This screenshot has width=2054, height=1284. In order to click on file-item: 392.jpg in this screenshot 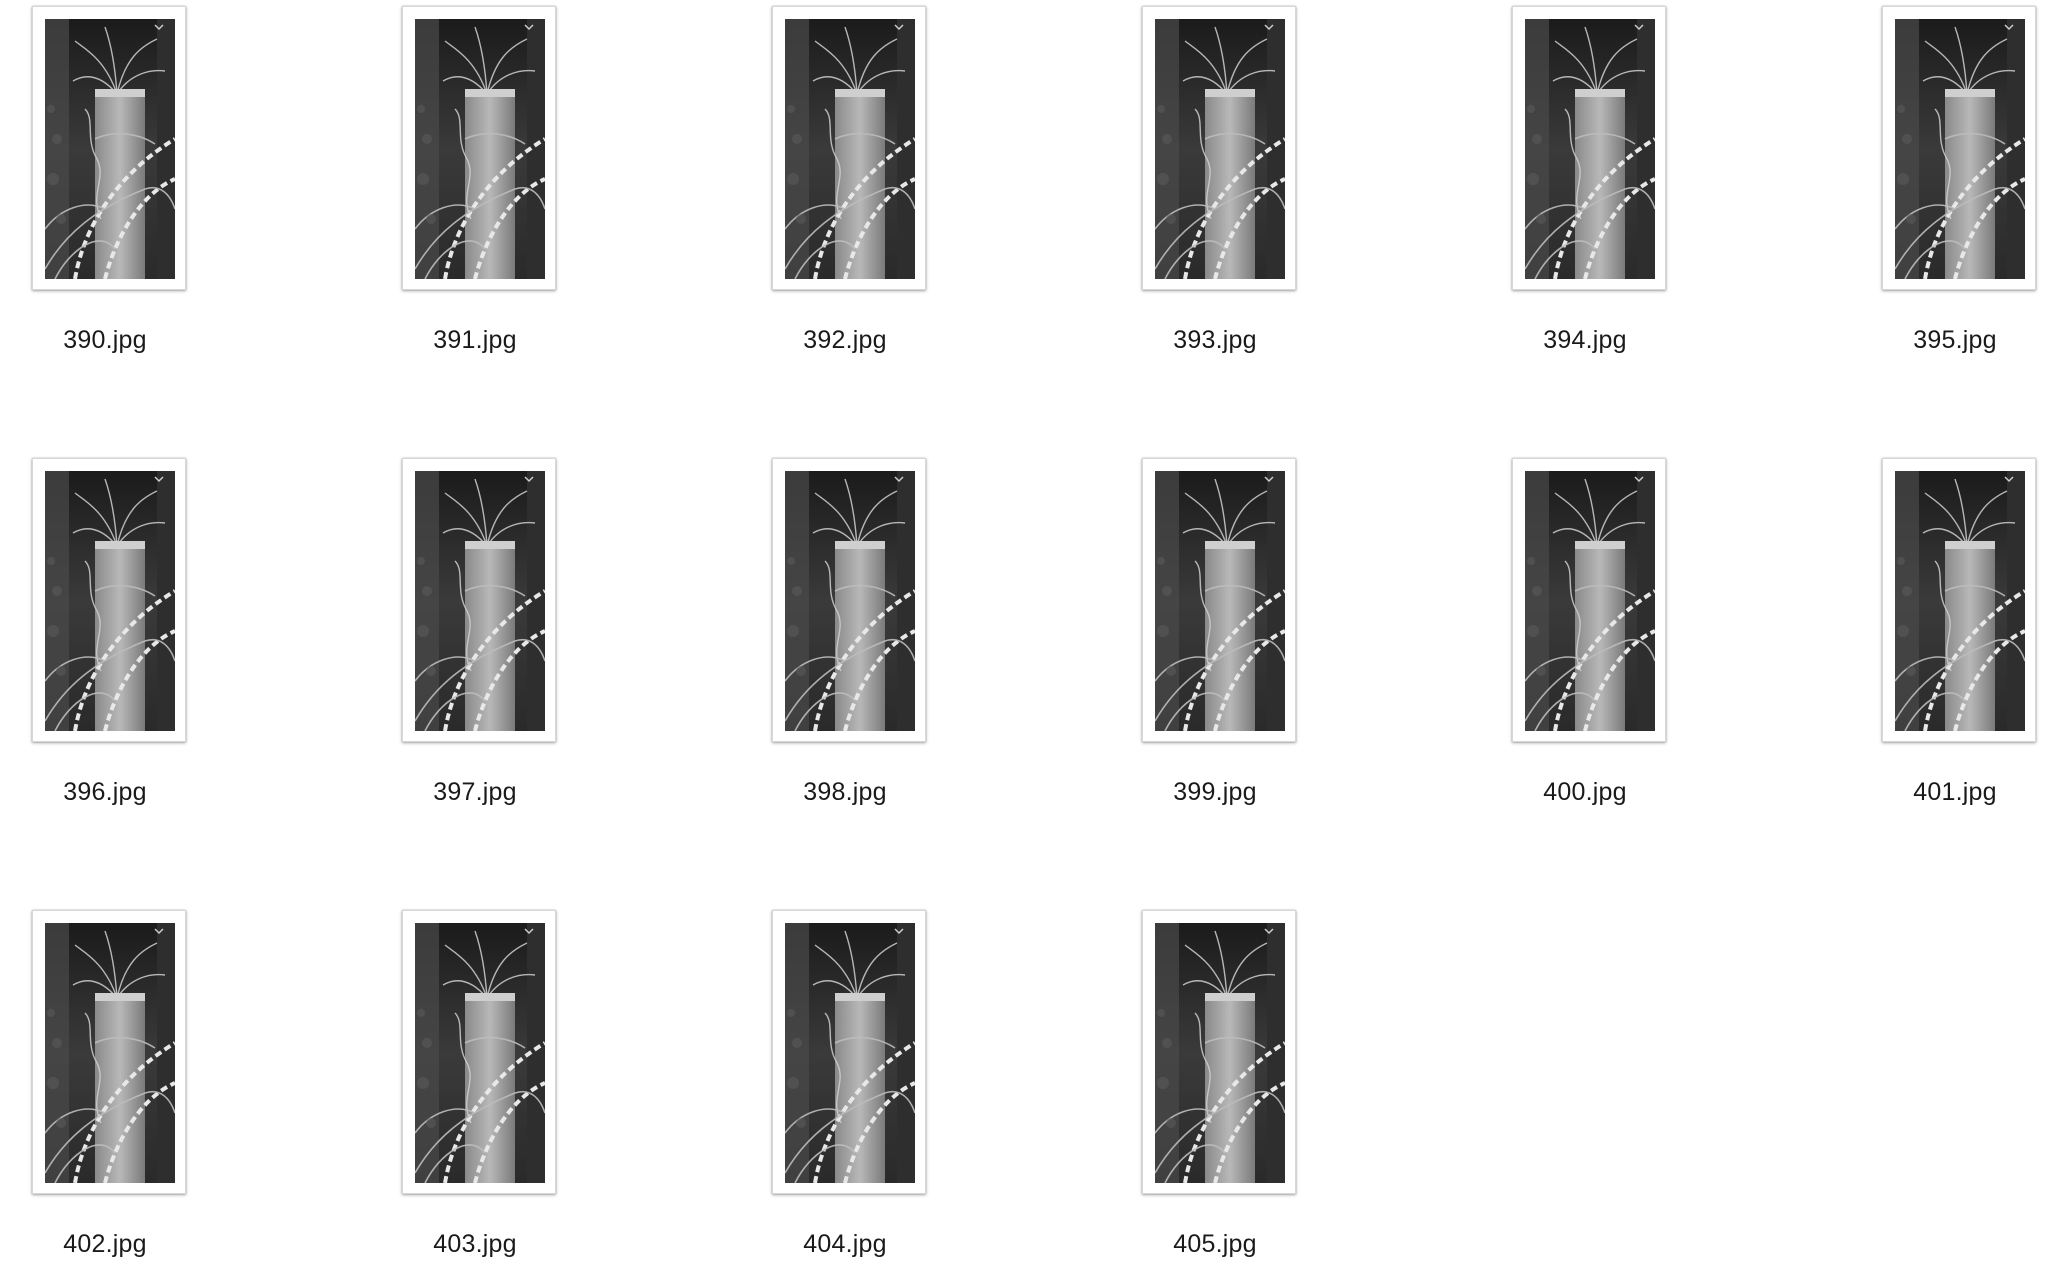, I will do `click(845, 190)`.